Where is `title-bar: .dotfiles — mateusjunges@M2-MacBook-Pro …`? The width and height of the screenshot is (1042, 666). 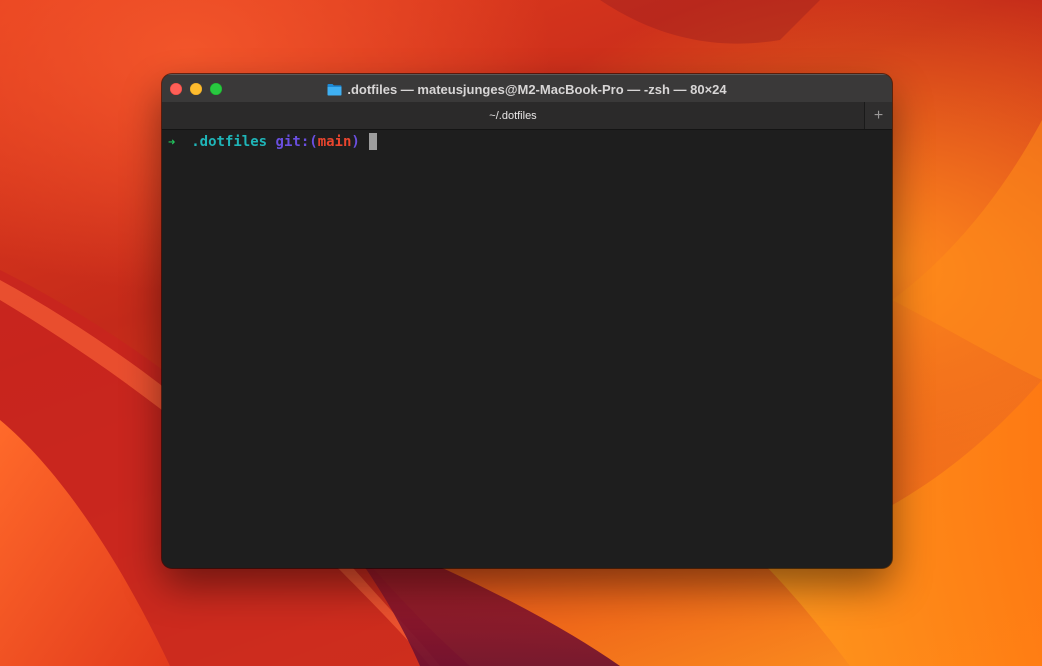
title-bar: .dotfiles — mateusjunges@M2-MacBook-Pro … is located at coordinates (527, 88).